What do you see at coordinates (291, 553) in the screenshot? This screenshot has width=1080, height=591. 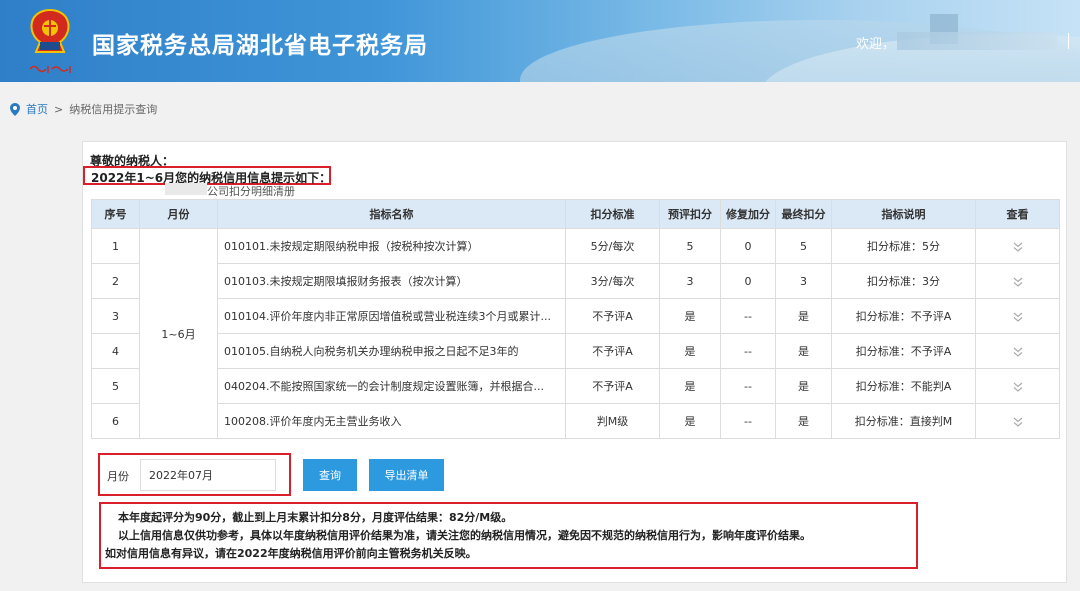 I see `objection-note-text: 如对信用信息有异议，请在2022年度纳税信用评价前向主管税务机关反映。` at bounding box center [291, 553].